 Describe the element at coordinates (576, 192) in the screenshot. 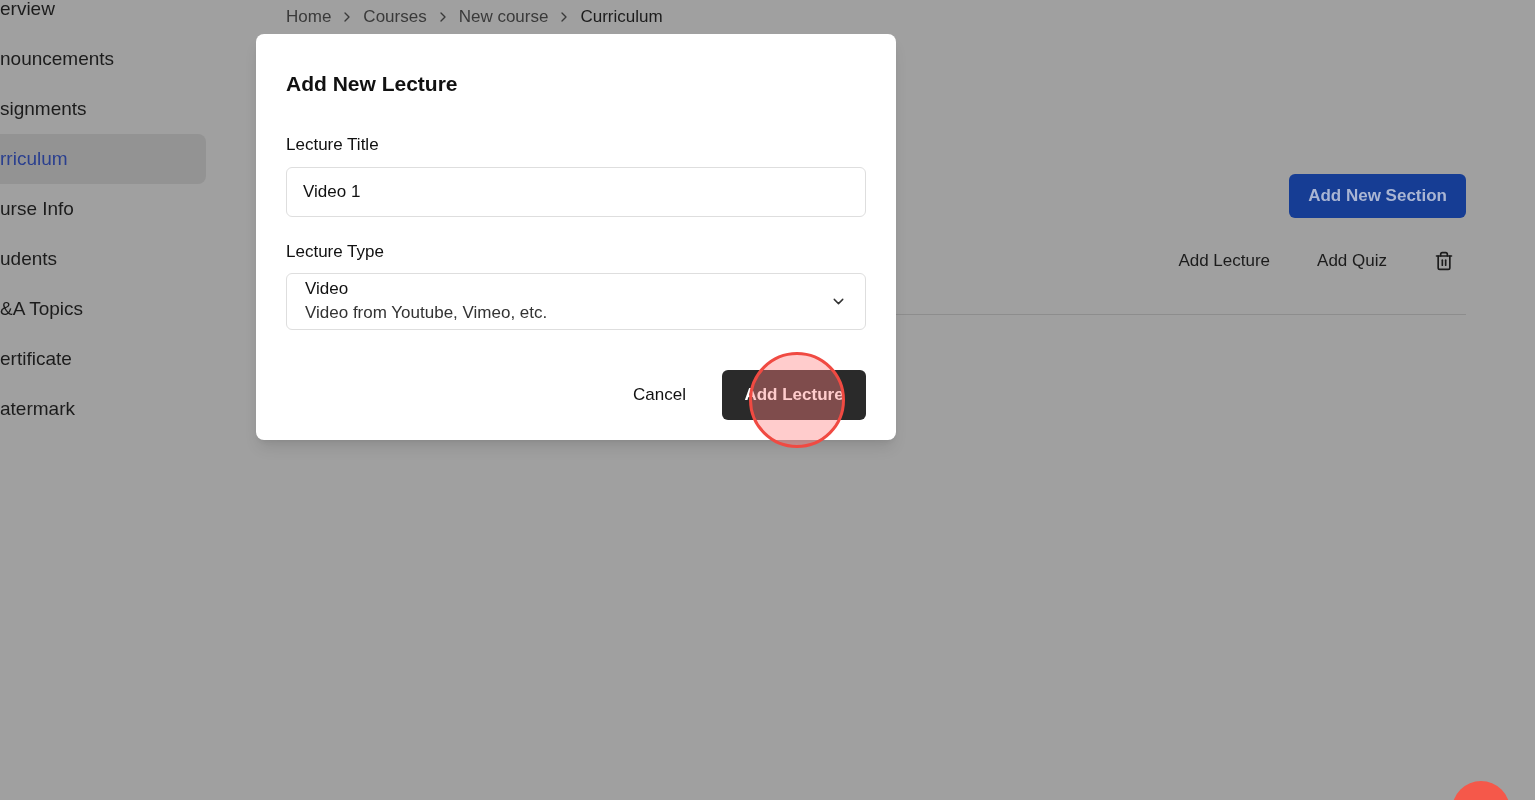

I see `lecture-title-input: Video 1` at that location.